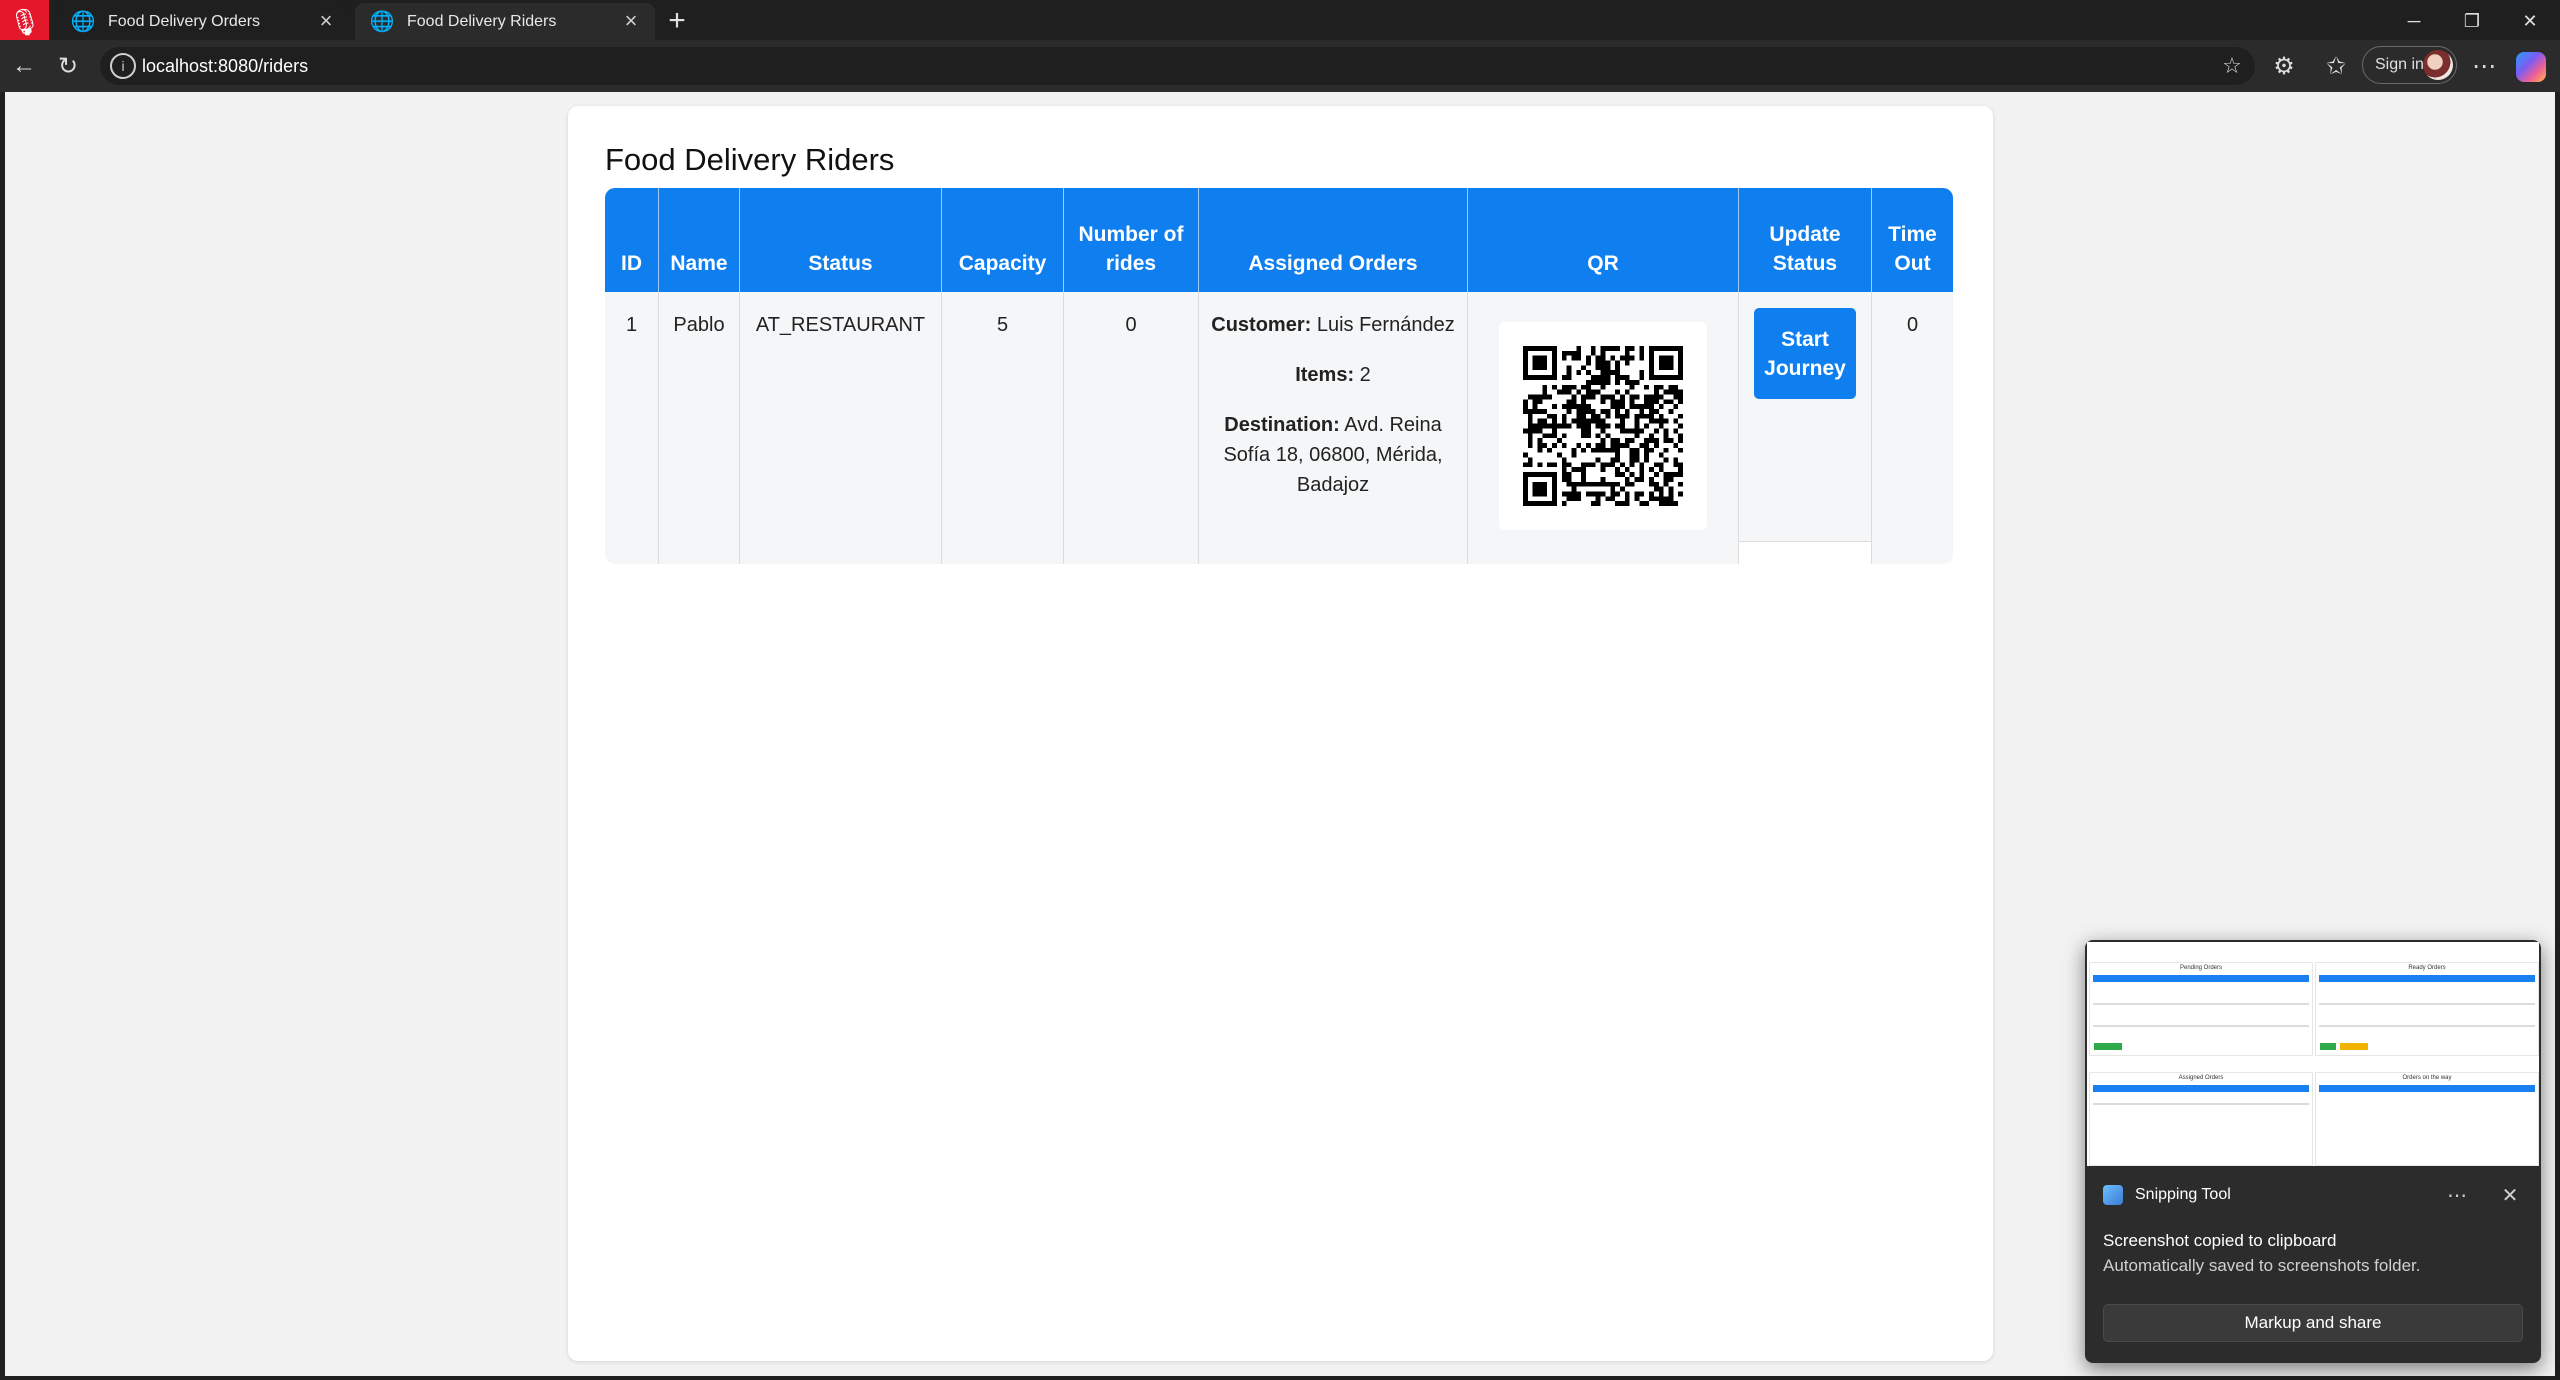 The image size is (2560, 1380). I want to click on header-qr: QR, so click(1603, 240).